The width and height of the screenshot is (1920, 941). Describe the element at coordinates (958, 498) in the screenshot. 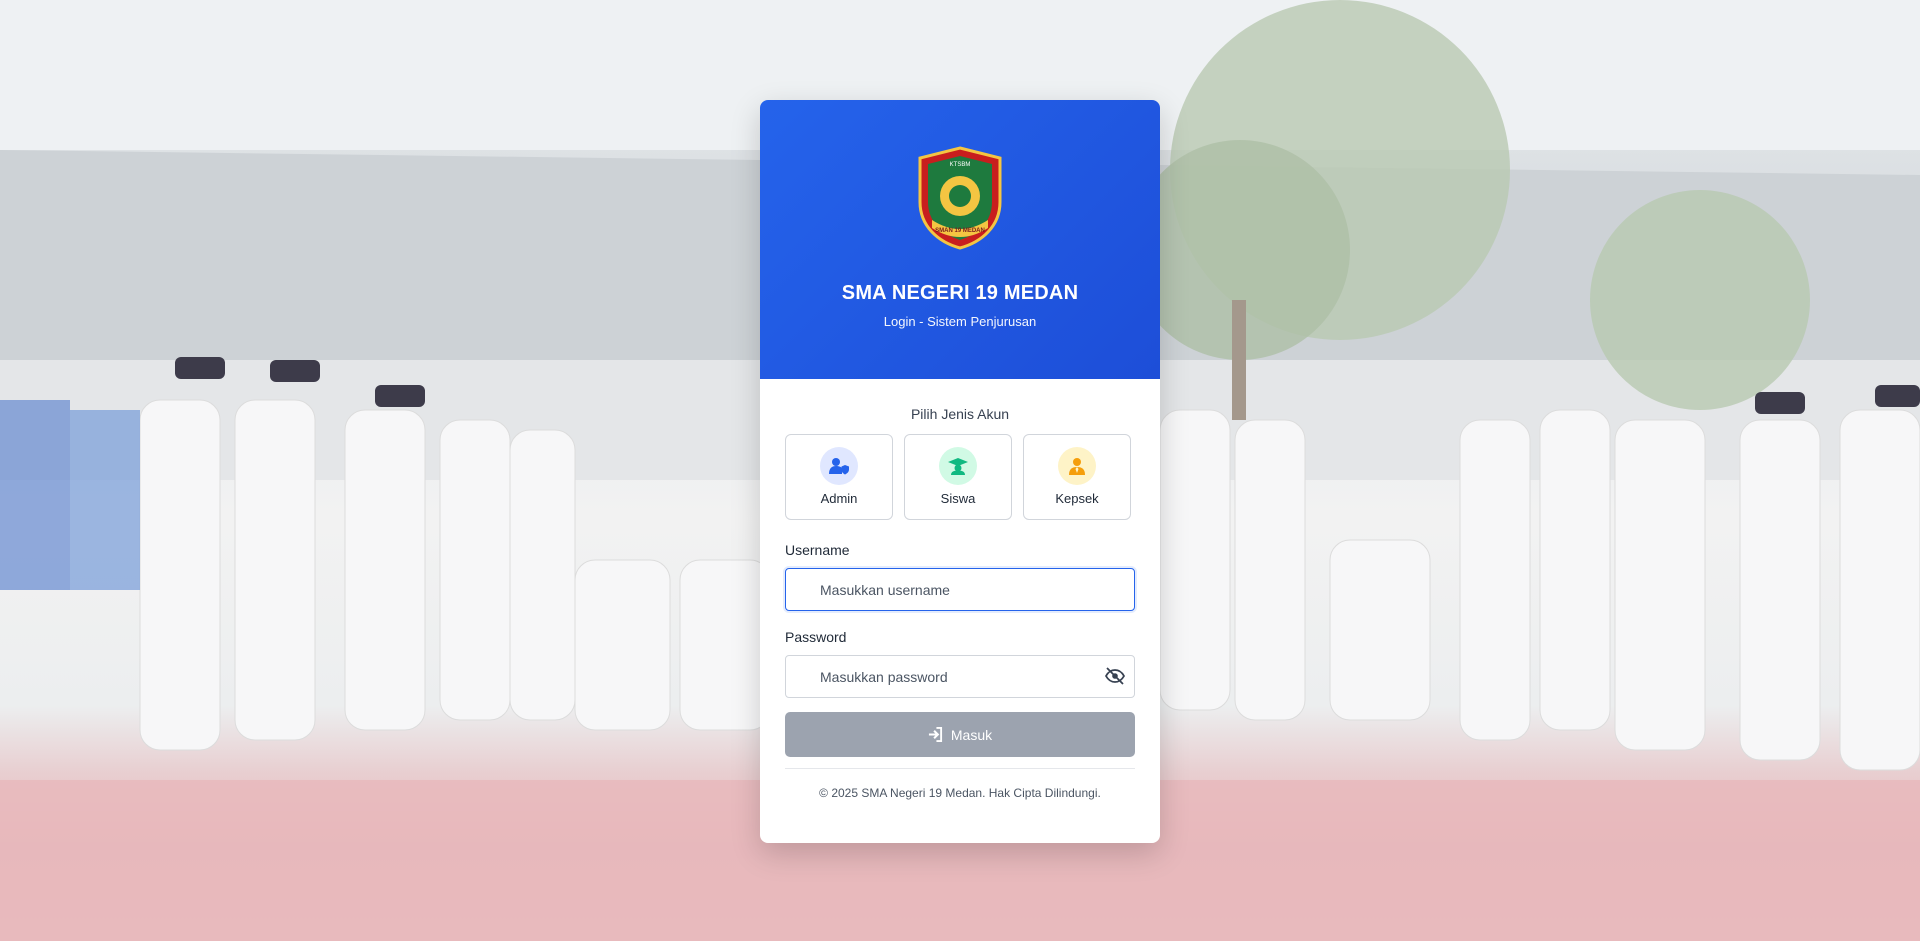

I see `role-siswa-label: Siswa` at that location.